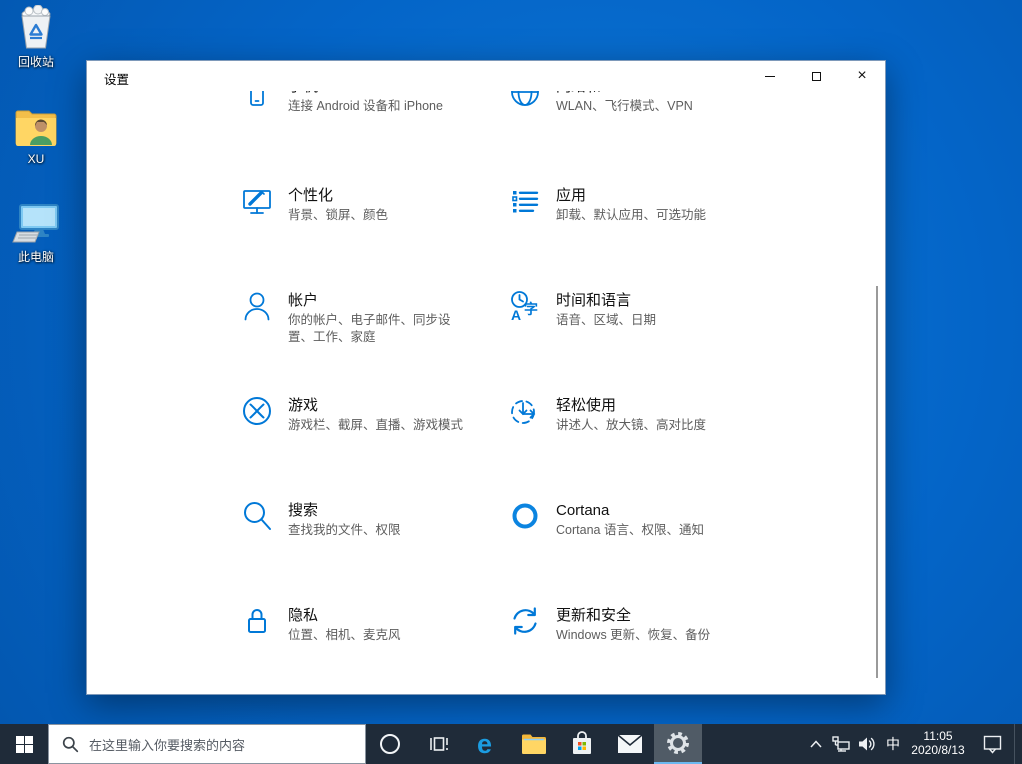 This screenshot has width=1022, height=764. Describe the element at coordinates (571, 195) in the screenshot. I see `category-title: 应用` at that location.